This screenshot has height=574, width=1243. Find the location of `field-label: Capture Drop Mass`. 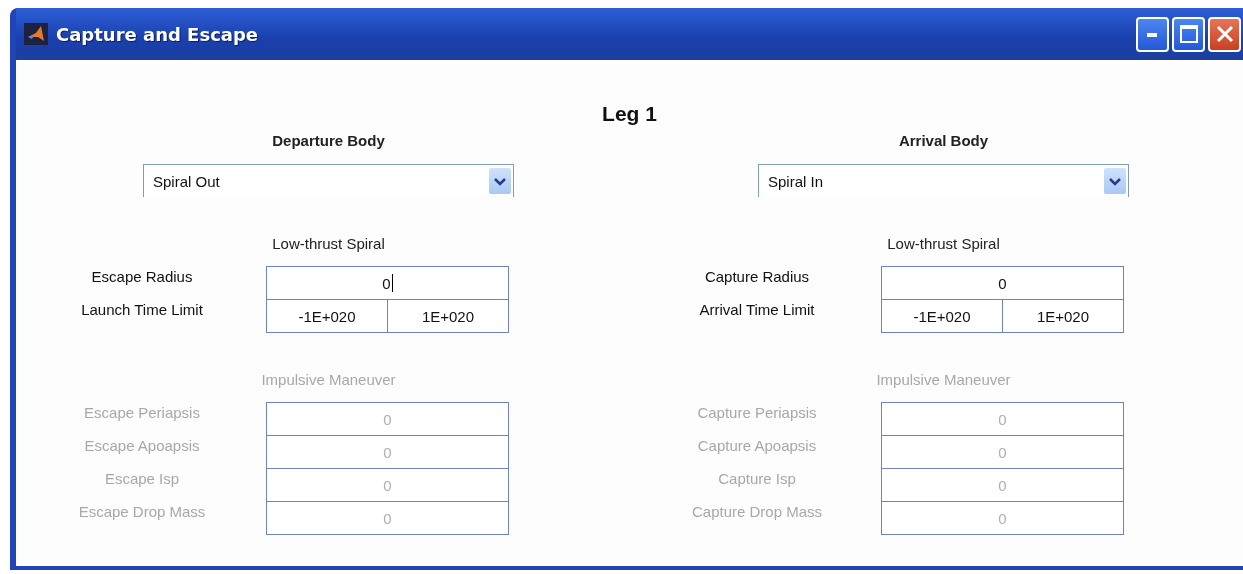

field-label: Capture Drop Mass is located at coordinates (757, 512).